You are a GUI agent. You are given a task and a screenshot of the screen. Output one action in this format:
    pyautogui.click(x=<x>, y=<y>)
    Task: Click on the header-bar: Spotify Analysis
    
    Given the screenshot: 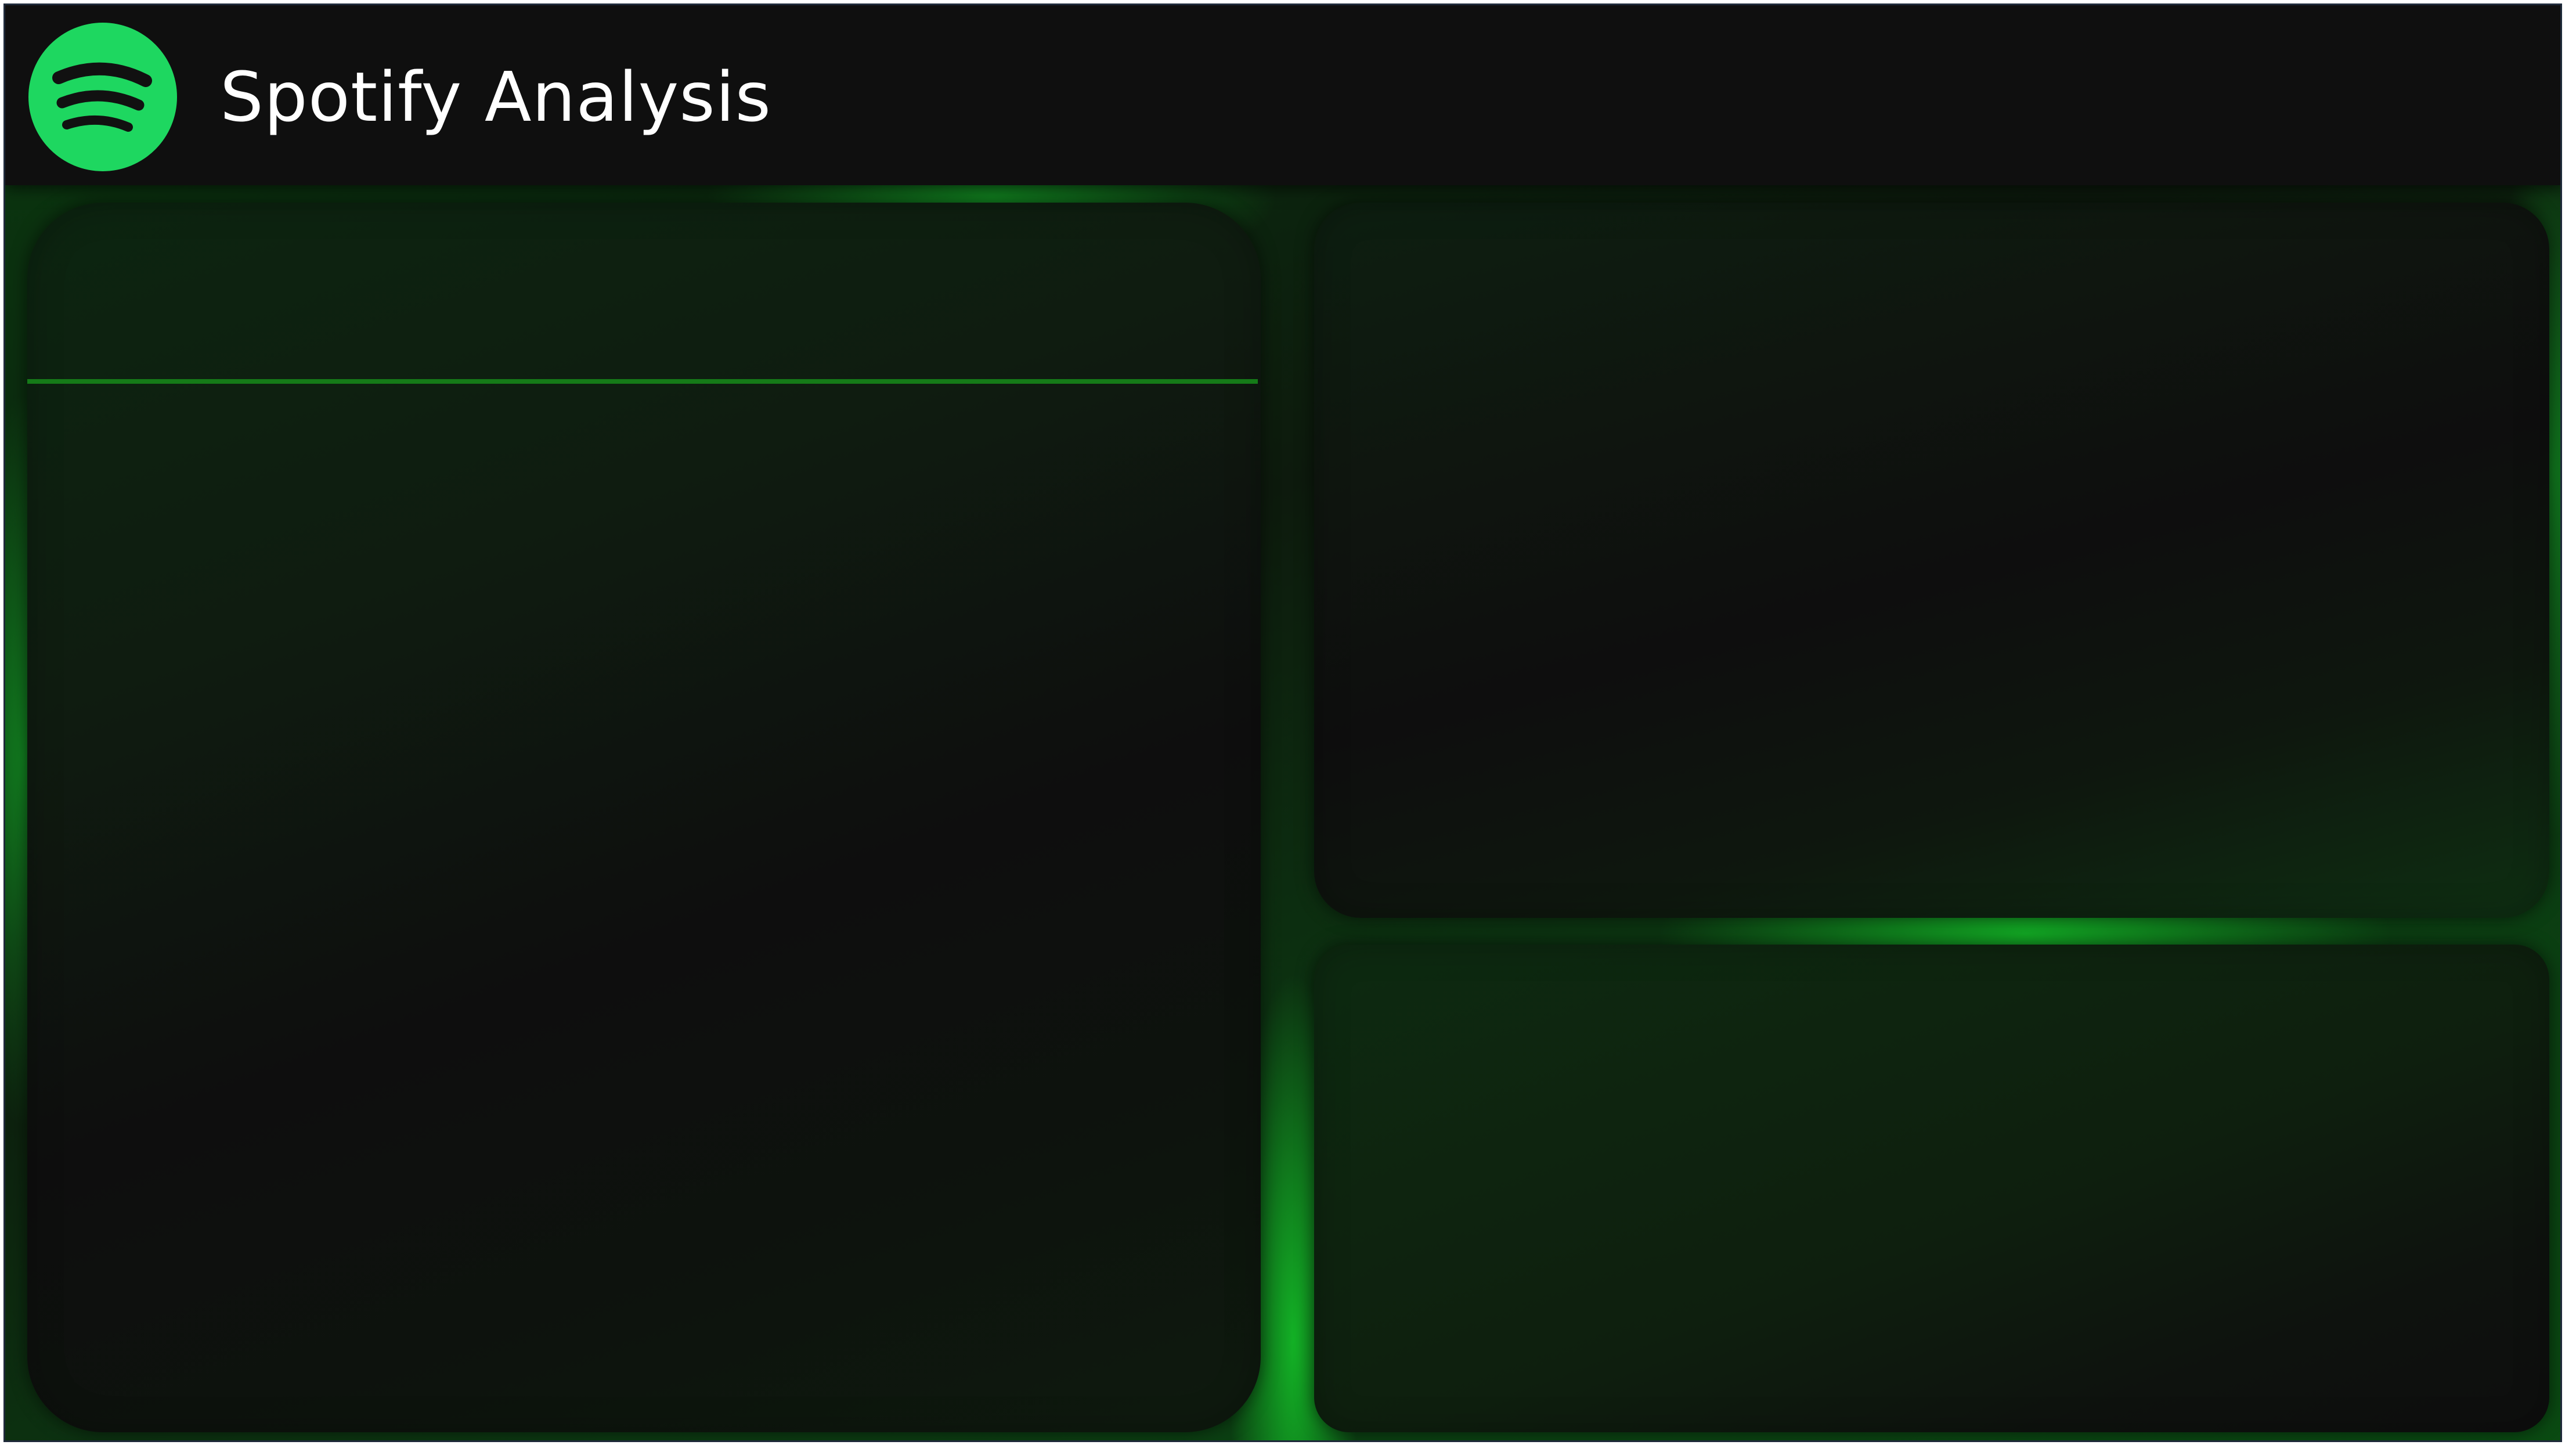 What is the action you would take?
    pyautogui.click(x=1282, y=95)
    